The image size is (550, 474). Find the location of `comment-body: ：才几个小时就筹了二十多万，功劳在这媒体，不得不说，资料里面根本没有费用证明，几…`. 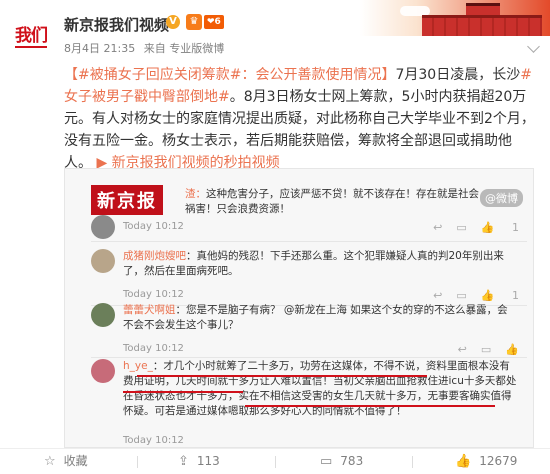

comment-body: ：才几个小时就筹了二十多万，功劳在这媒体，不得不说，资料里面根本没有费用证明，几… is located at coordinates (320, 388).